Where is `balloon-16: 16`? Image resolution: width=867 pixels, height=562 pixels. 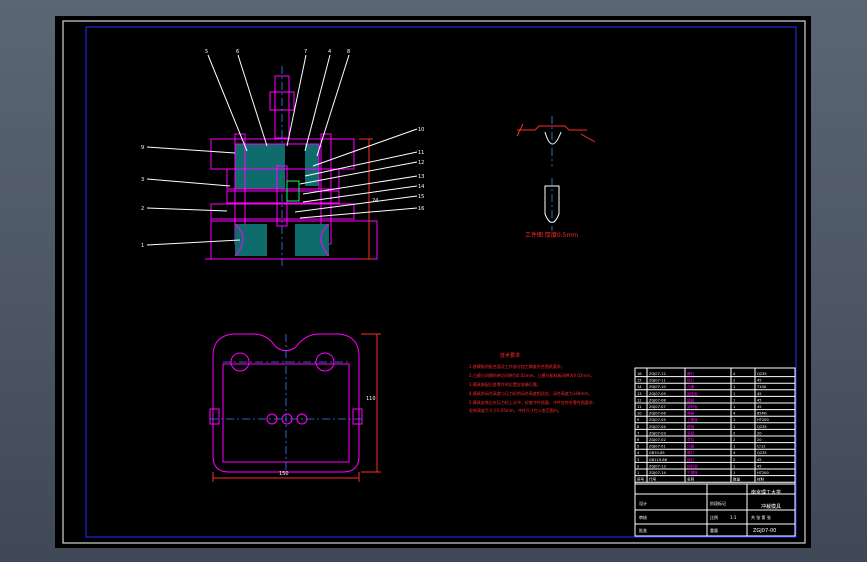 balloon-16: 16 is located at coordinates (421, 209).